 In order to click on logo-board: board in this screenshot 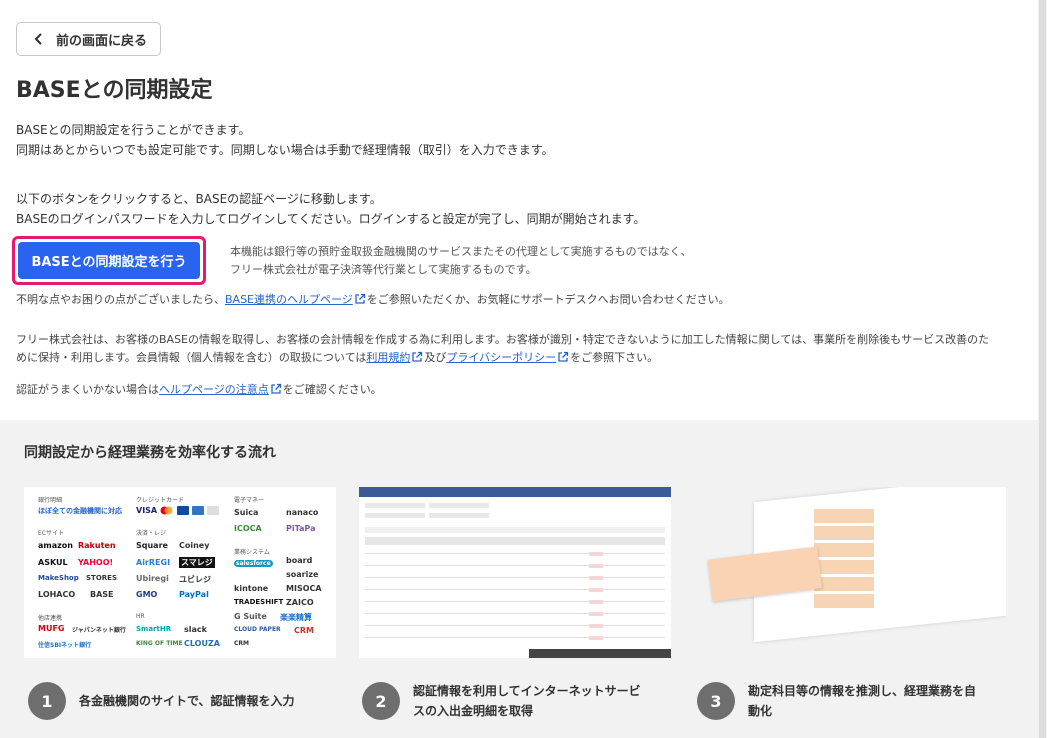, I will do `click(299, 560)`.